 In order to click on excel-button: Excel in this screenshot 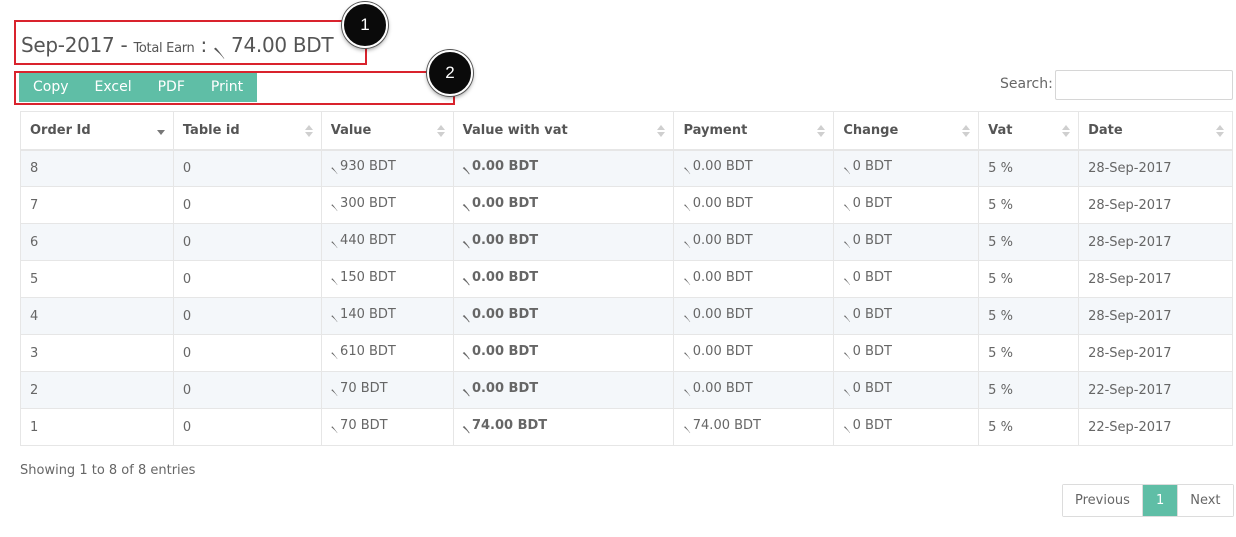, I will do `click(113, 87)`.